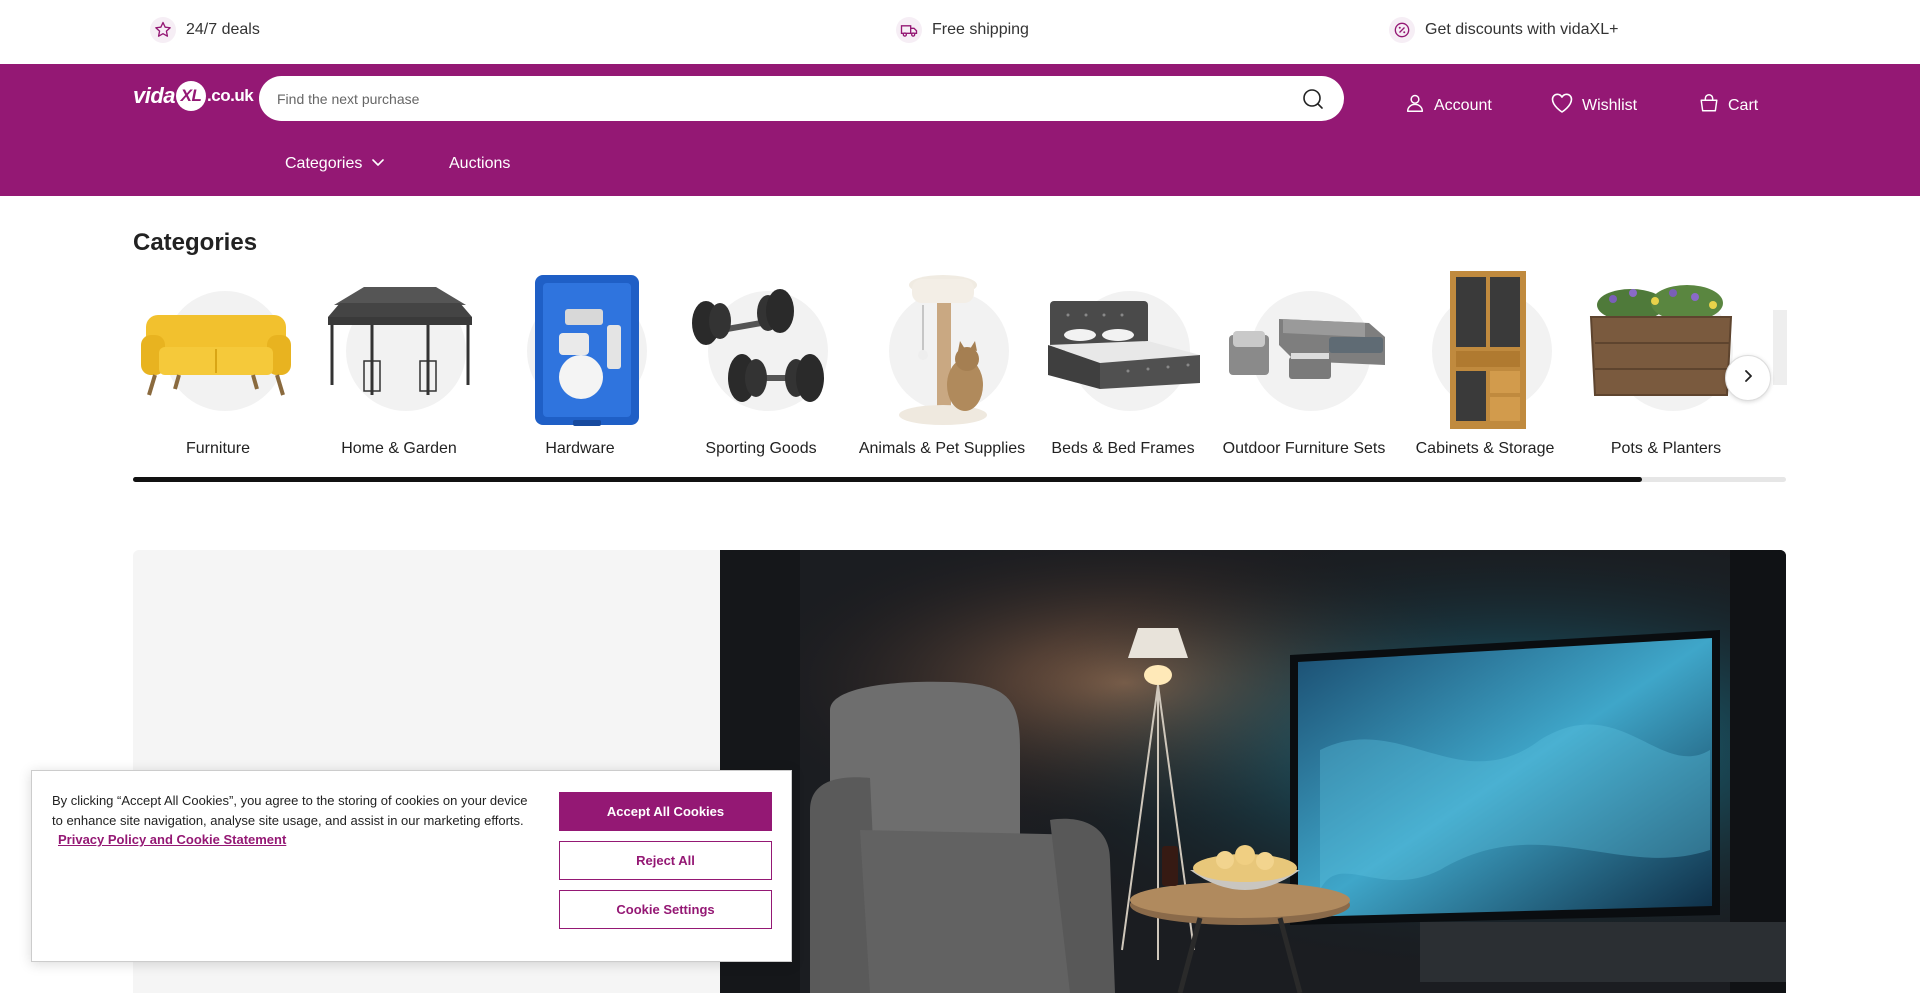  Describe the element at coordinates (888, 479) in the screenshot. I see `carousel-scrollbar-thumb` at that location.